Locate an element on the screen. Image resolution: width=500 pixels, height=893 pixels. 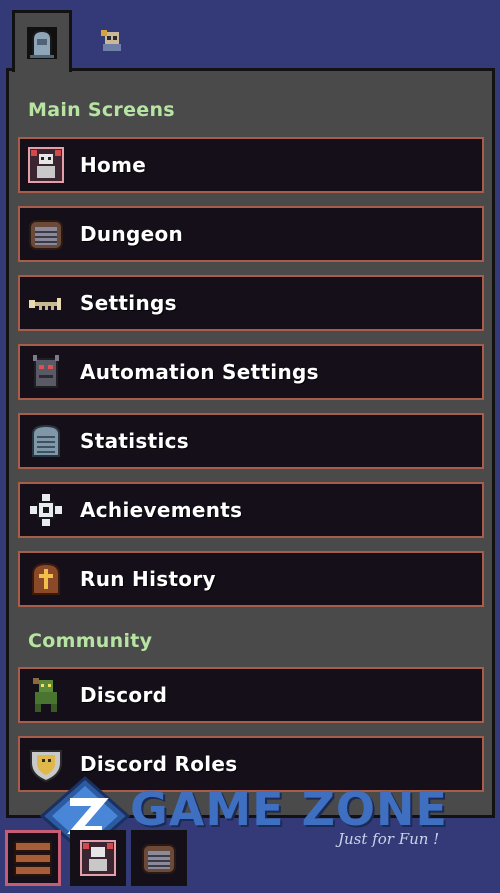
nav-dungeon-button: Dungeon is located at coordinates (251, 234).